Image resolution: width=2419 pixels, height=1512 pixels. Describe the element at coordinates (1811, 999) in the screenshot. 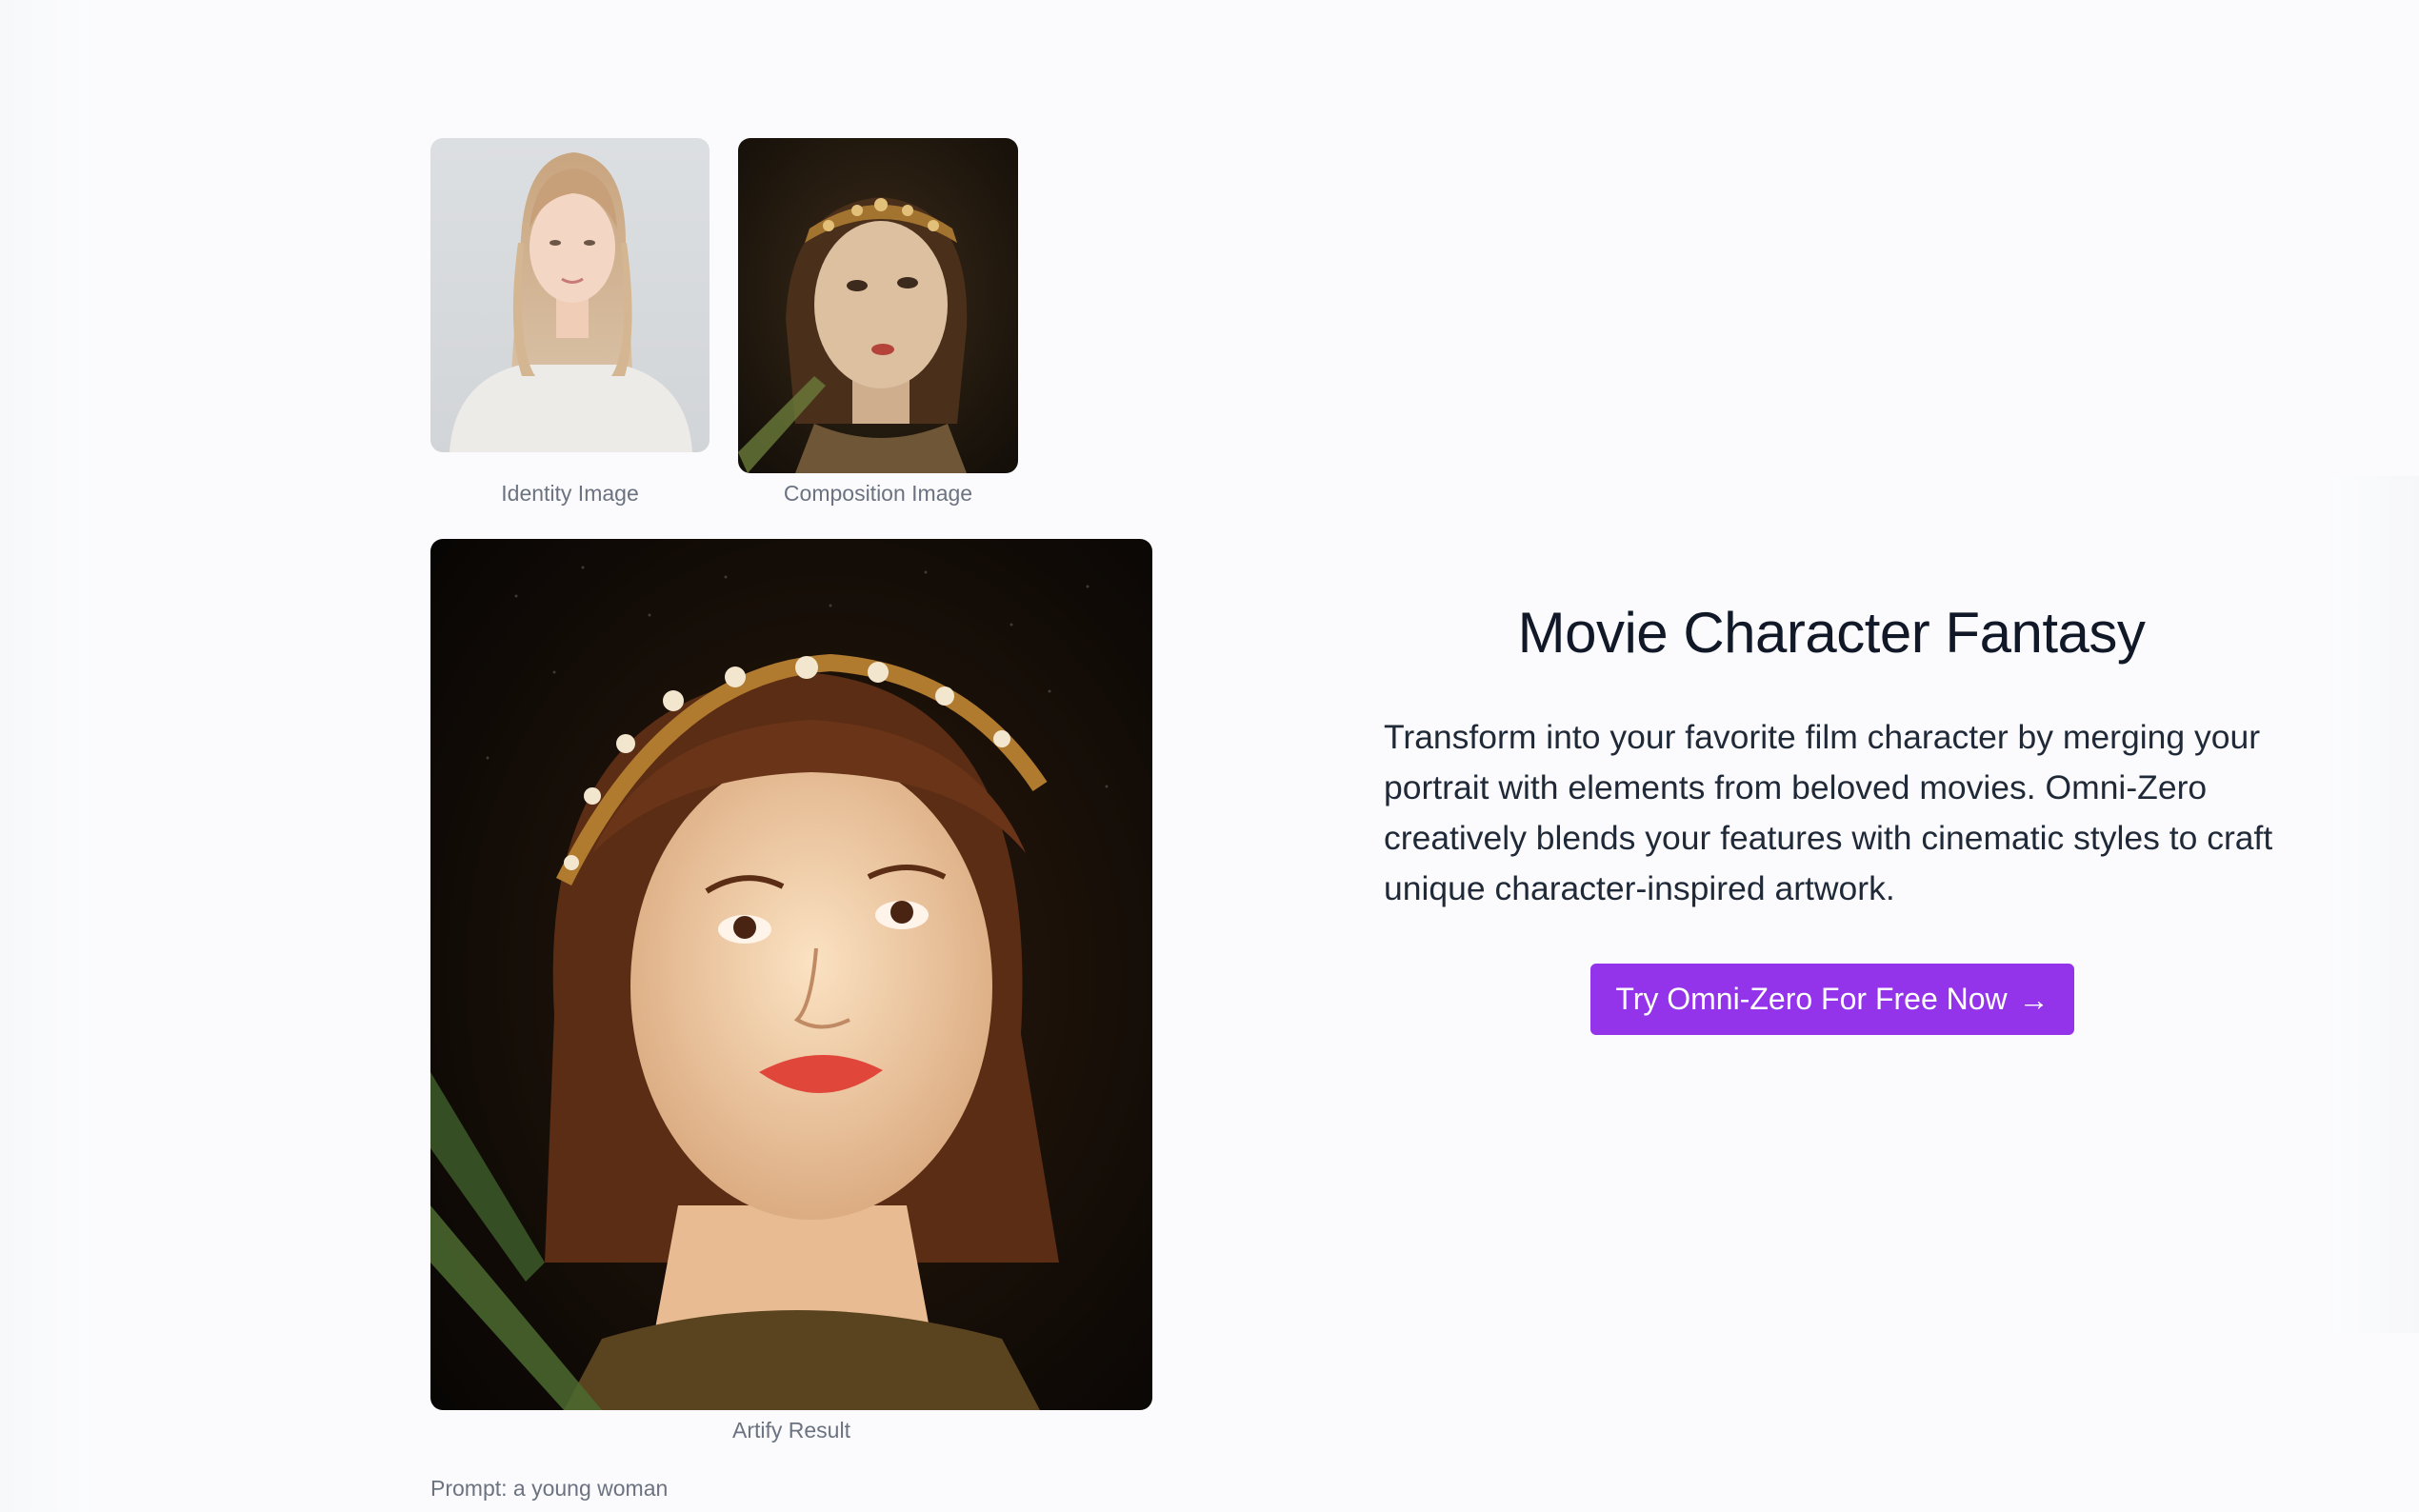

I see `cta-label: Try Omni-Zero For Free Now` at that location.